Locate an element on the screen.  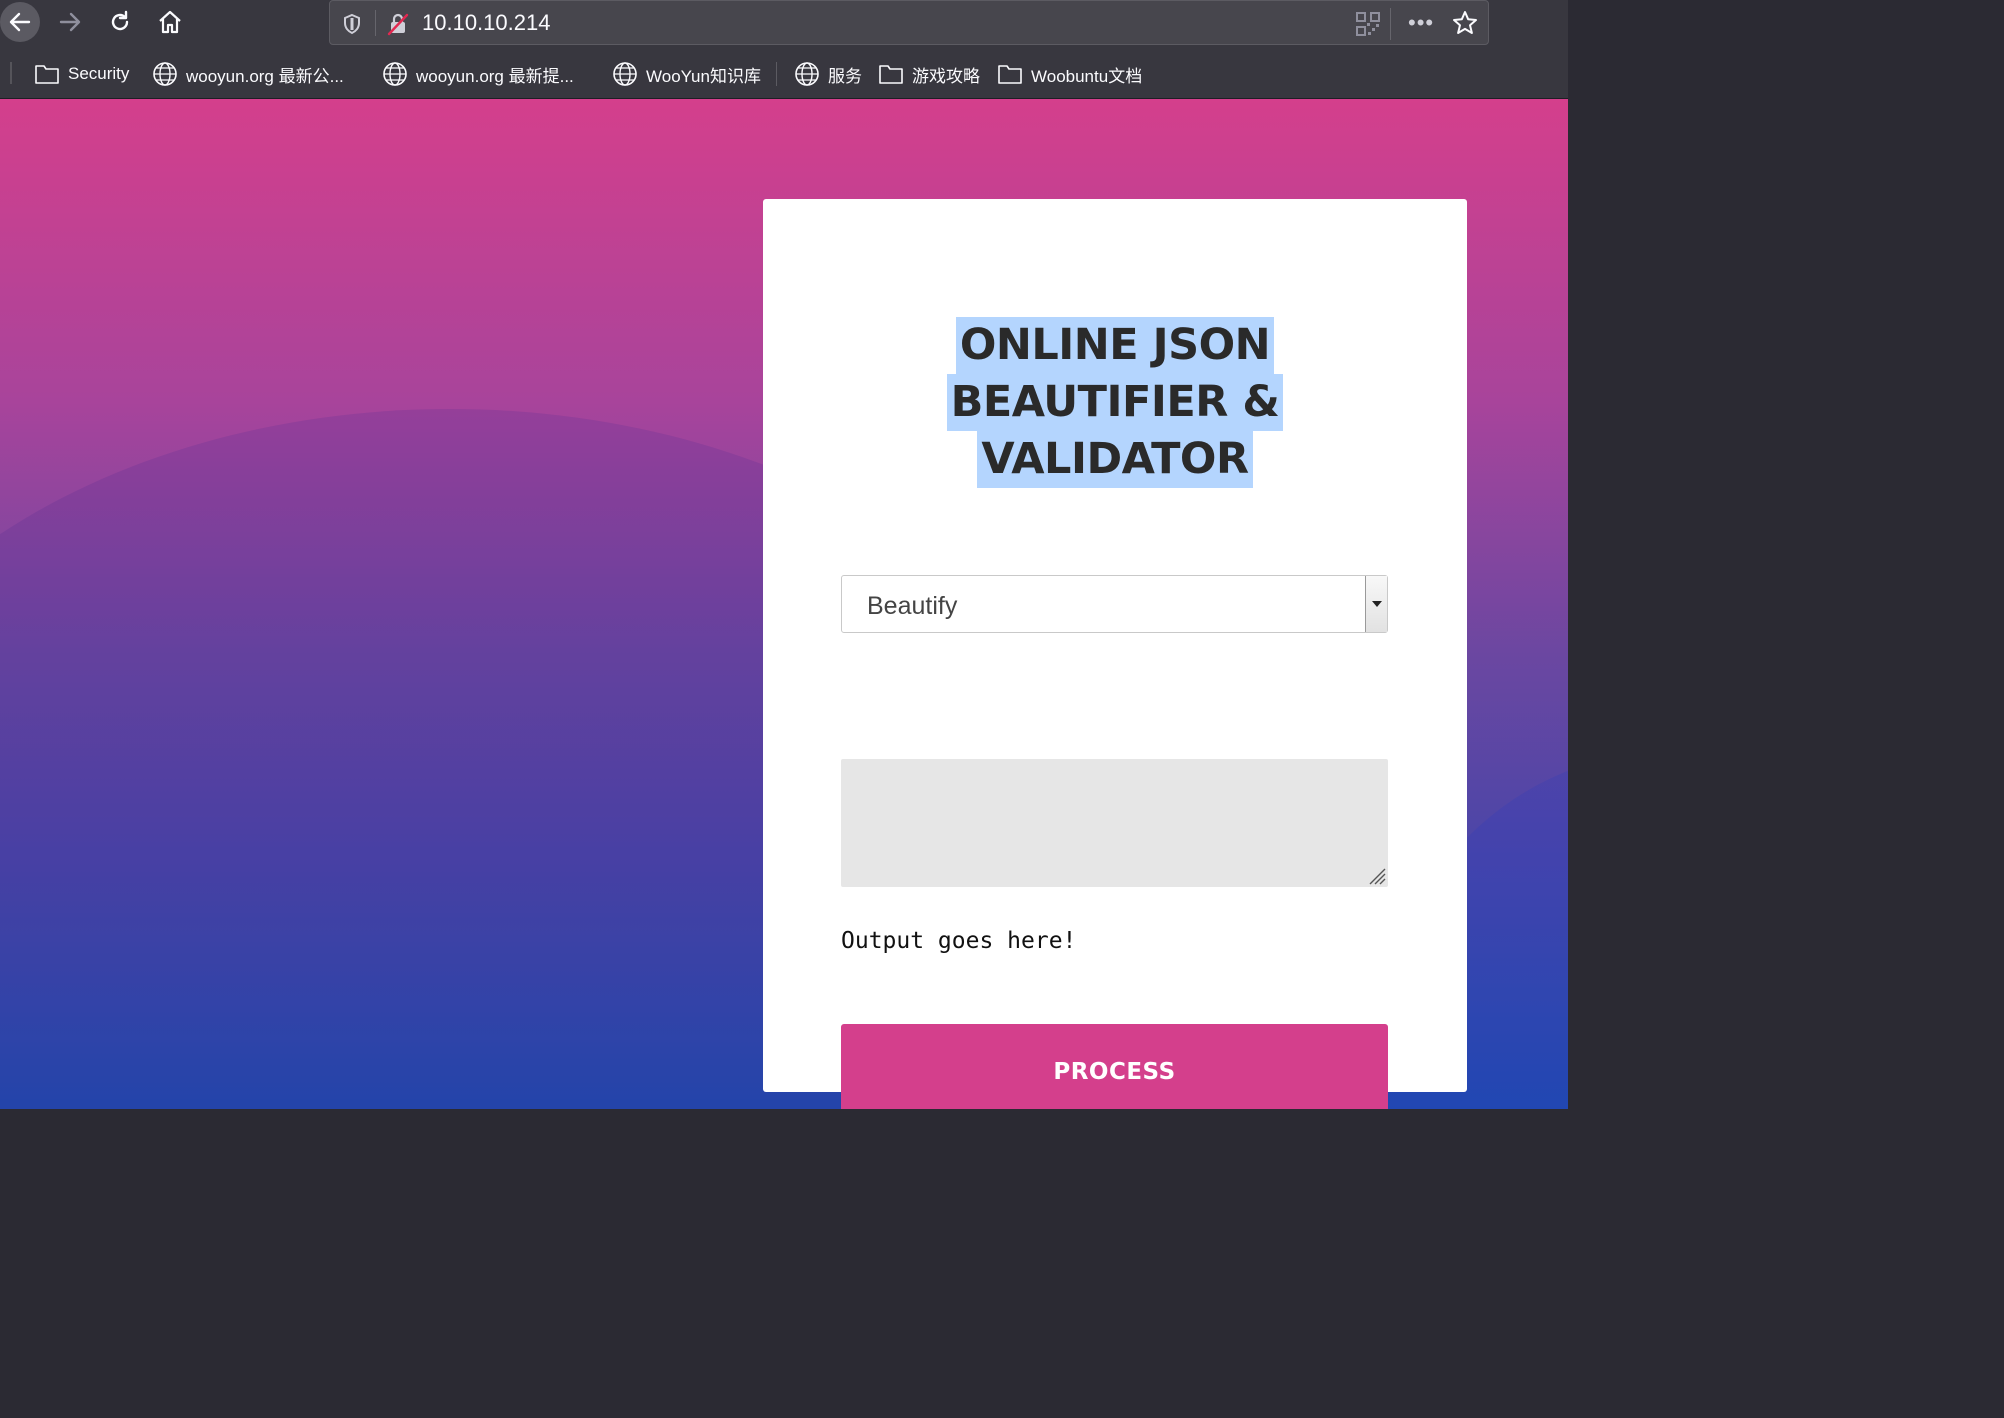
browser-toolbar: 10.10.10.214 ••• is located at coordinates (784, 24).